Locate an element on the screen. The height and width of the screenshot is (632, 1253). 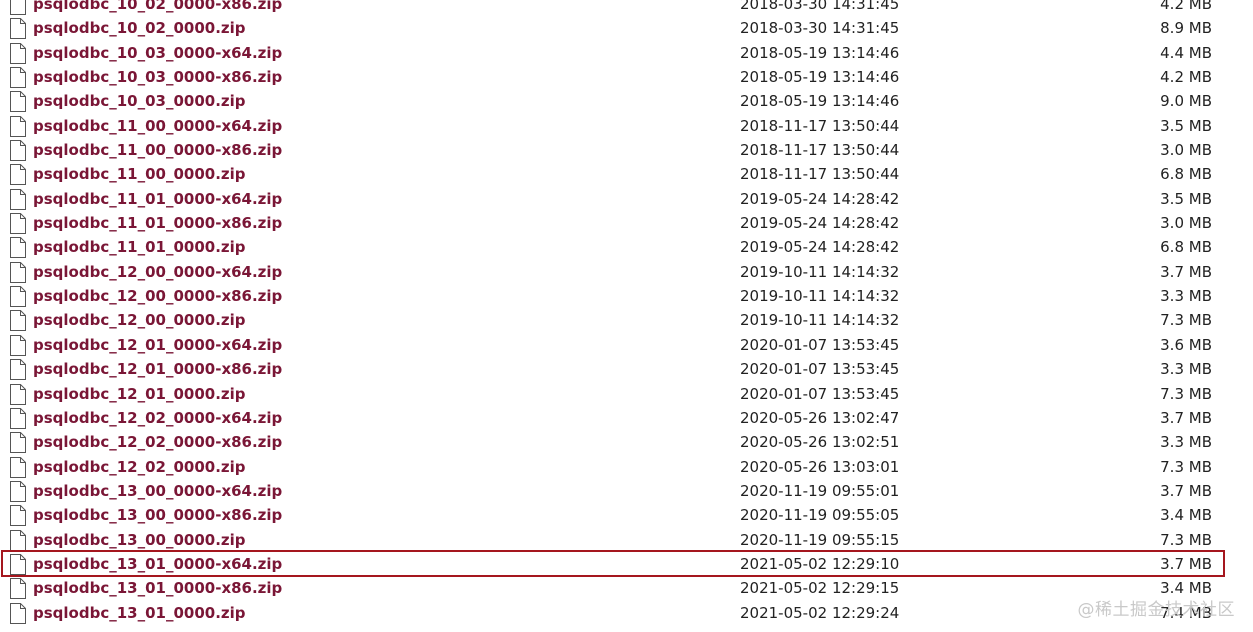
file-link: psqlodbc_11_01_0000-x86.zip is located at coordinates (157, 223).